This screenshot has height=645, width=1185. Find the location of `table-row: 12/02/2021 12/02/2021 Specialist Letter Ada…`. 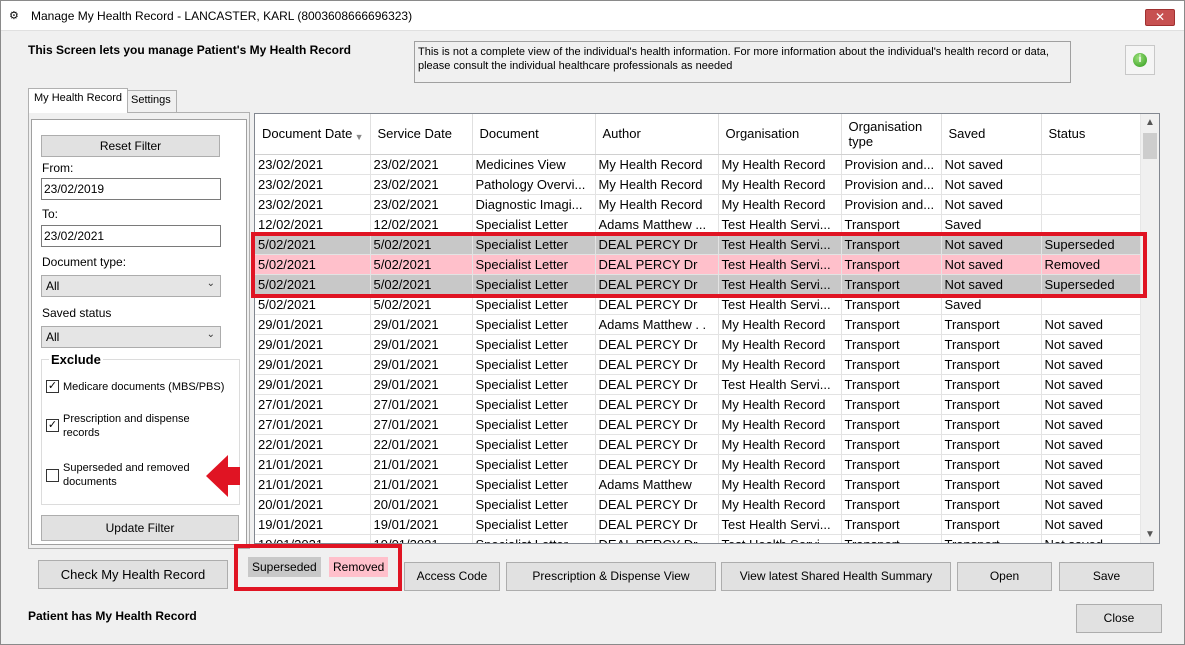

table-row: 12/02/2021 12/02/2021 Specialist Letter Ada… is located at coordinates (698, 224).